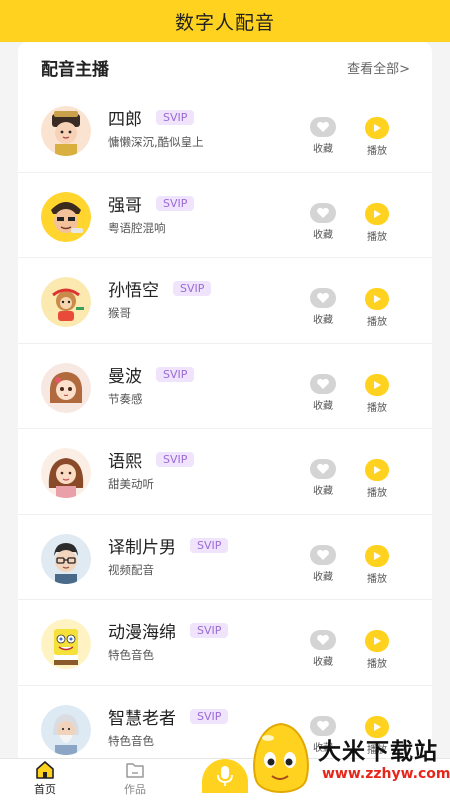 This screenshot has width=450, height=800. What do you see at coordinates (45, 770) in the screenshot?
I see `home-icon` at bounding box center [45, 770].